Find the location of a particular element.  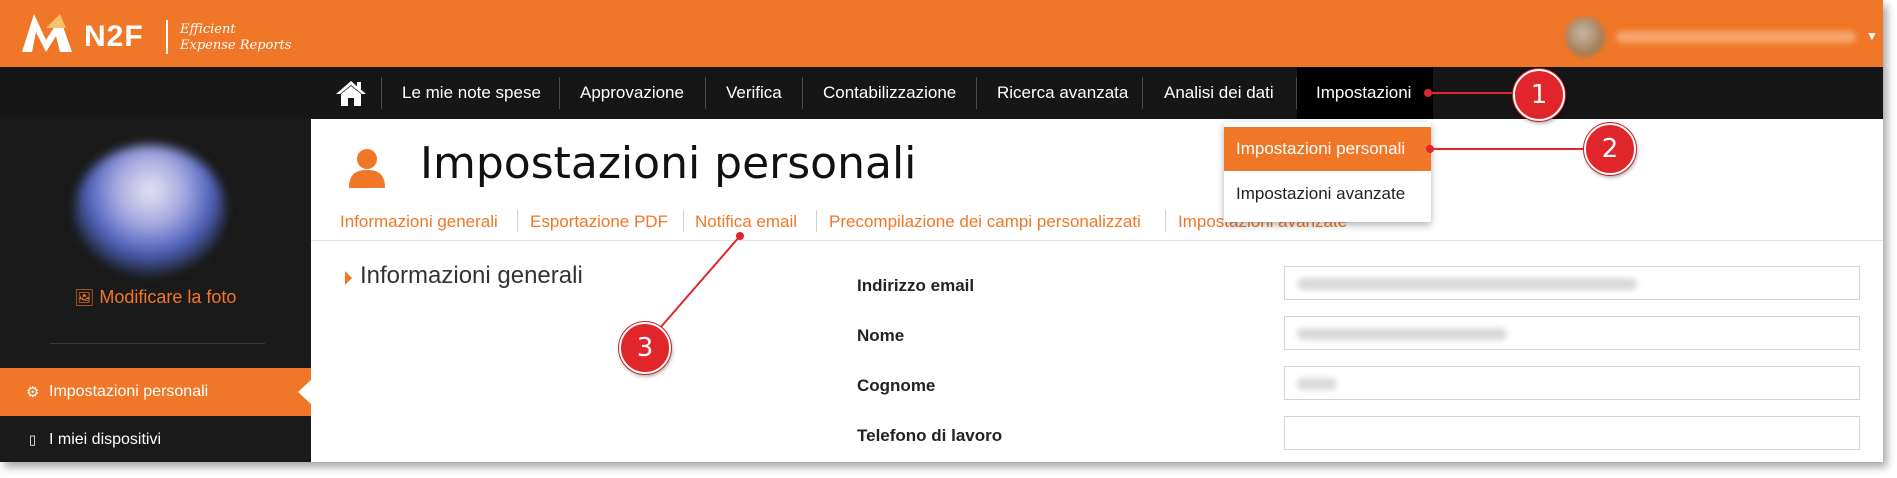

image-icon: 🖼 is located at coordinates (84, 298).